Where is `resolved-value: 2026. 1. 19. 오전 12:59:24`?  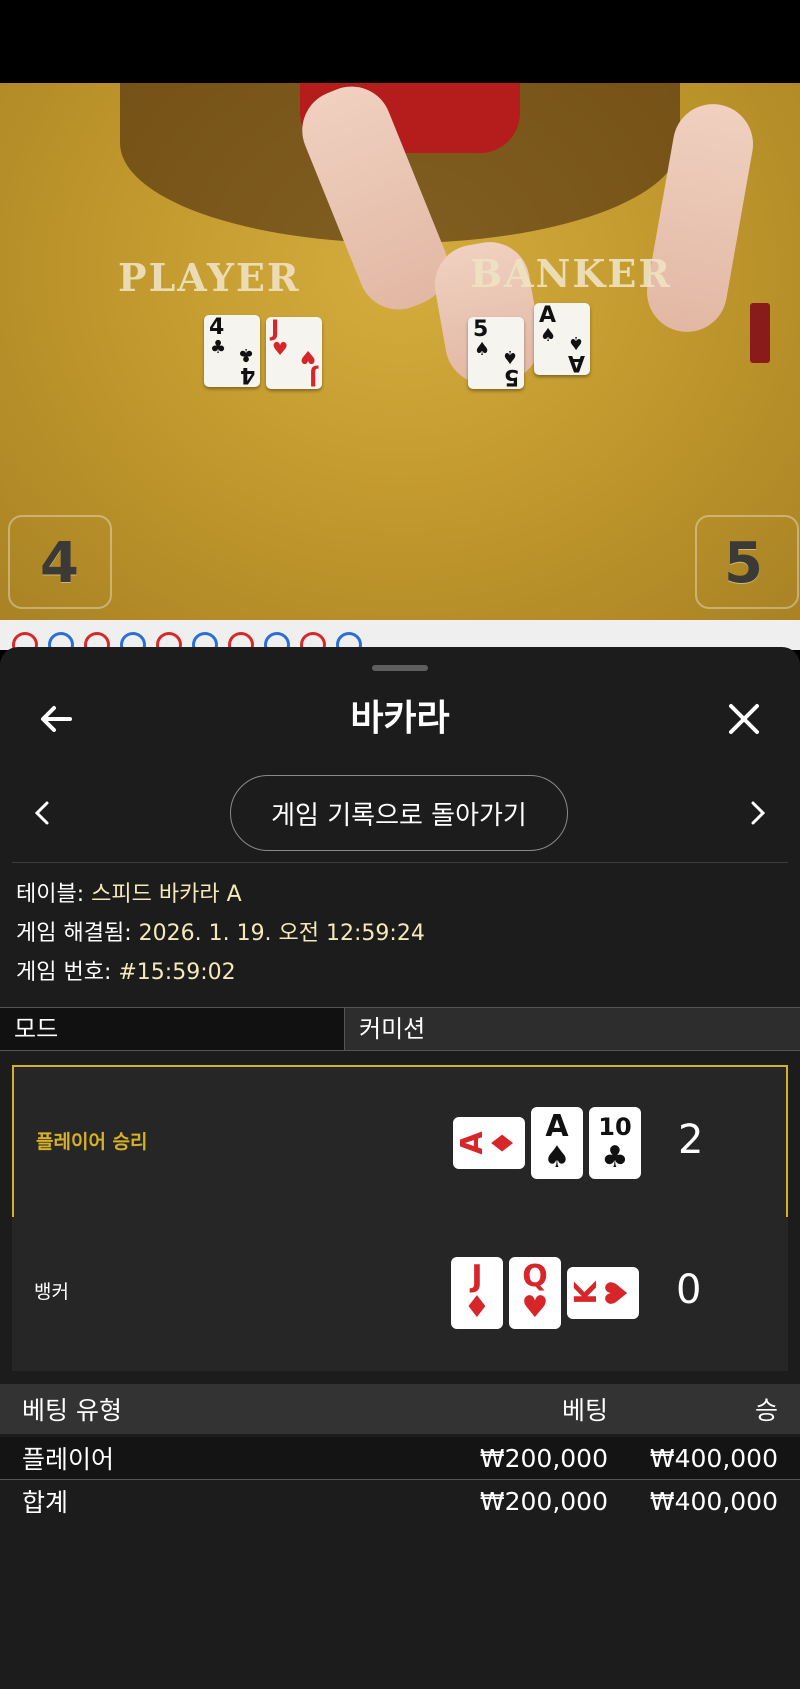 resolved-value: 2026. 1. 19. 오전 12:59:24 is located at coordinates (281, 933).